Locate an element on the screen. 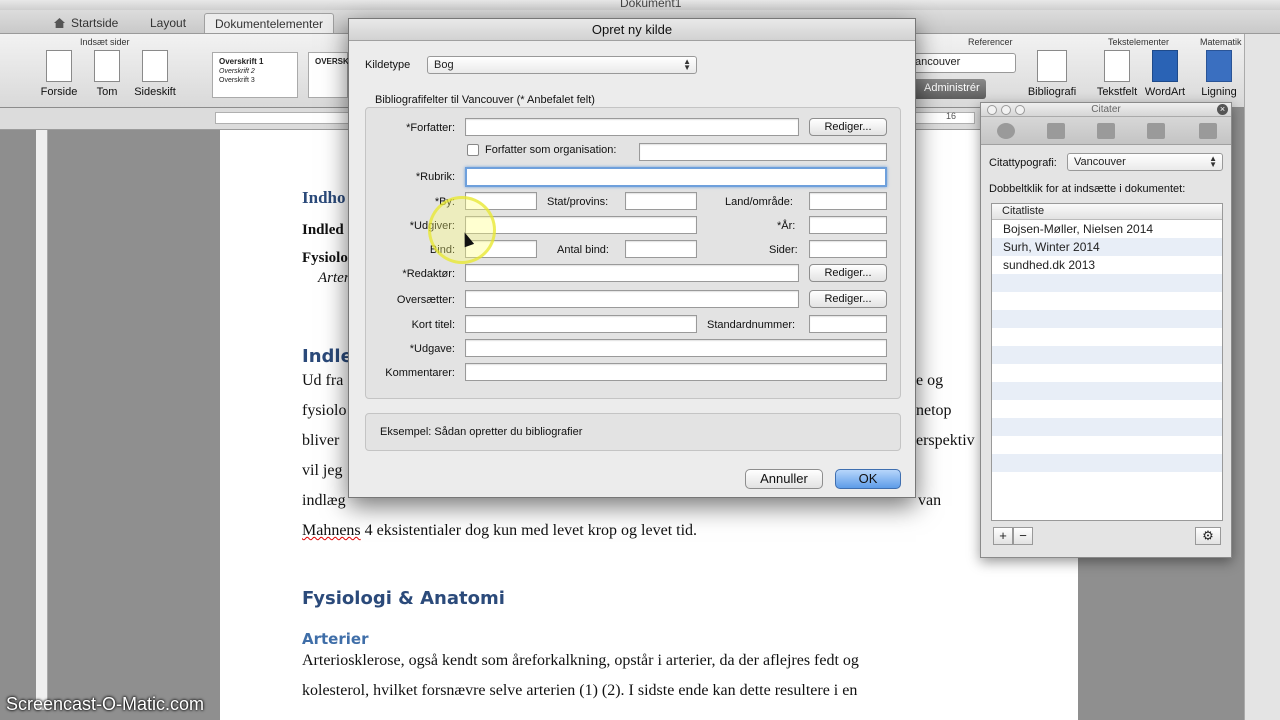 The width and height of the screenshot is (1280, 720). cancel-button: Annuller is located at coordinates (784, 479).